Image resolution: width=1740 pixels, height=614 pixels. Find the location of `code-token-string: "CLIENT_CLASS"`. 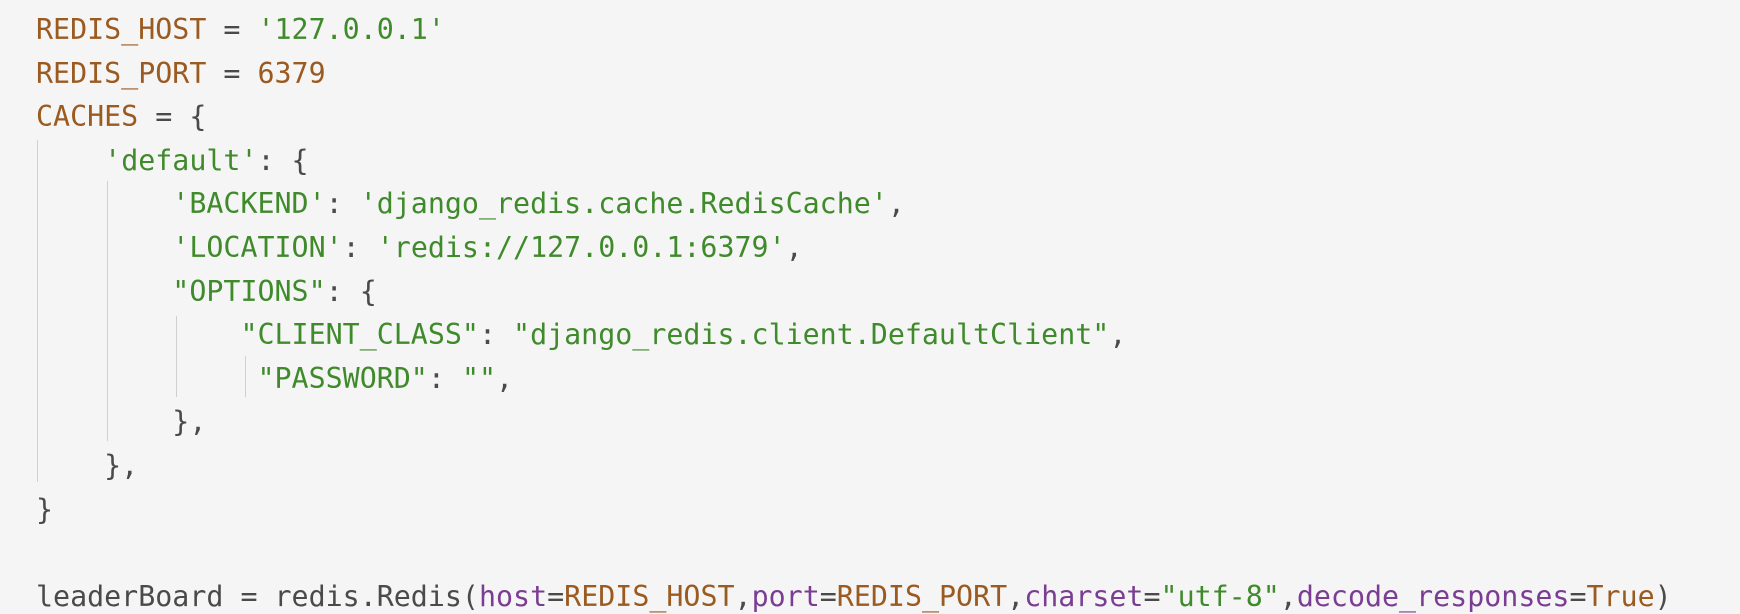

code-token-string: "CLIENT_CLASS" is located at coordinates (359, 335).